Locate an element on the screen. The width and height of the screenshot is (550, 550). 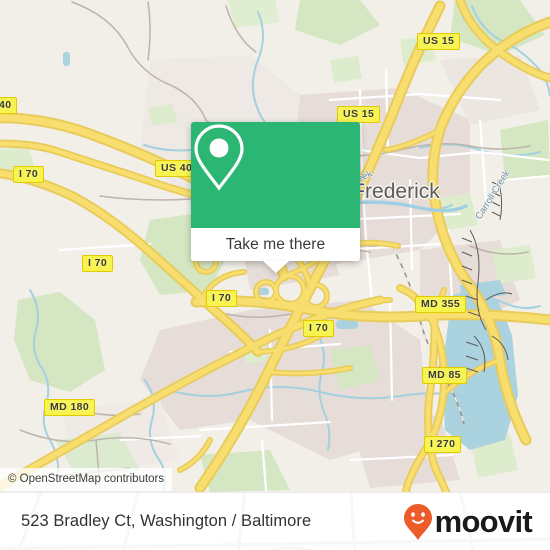
road-shield-md-180: MD 180 is located at coordinates (70, 407).